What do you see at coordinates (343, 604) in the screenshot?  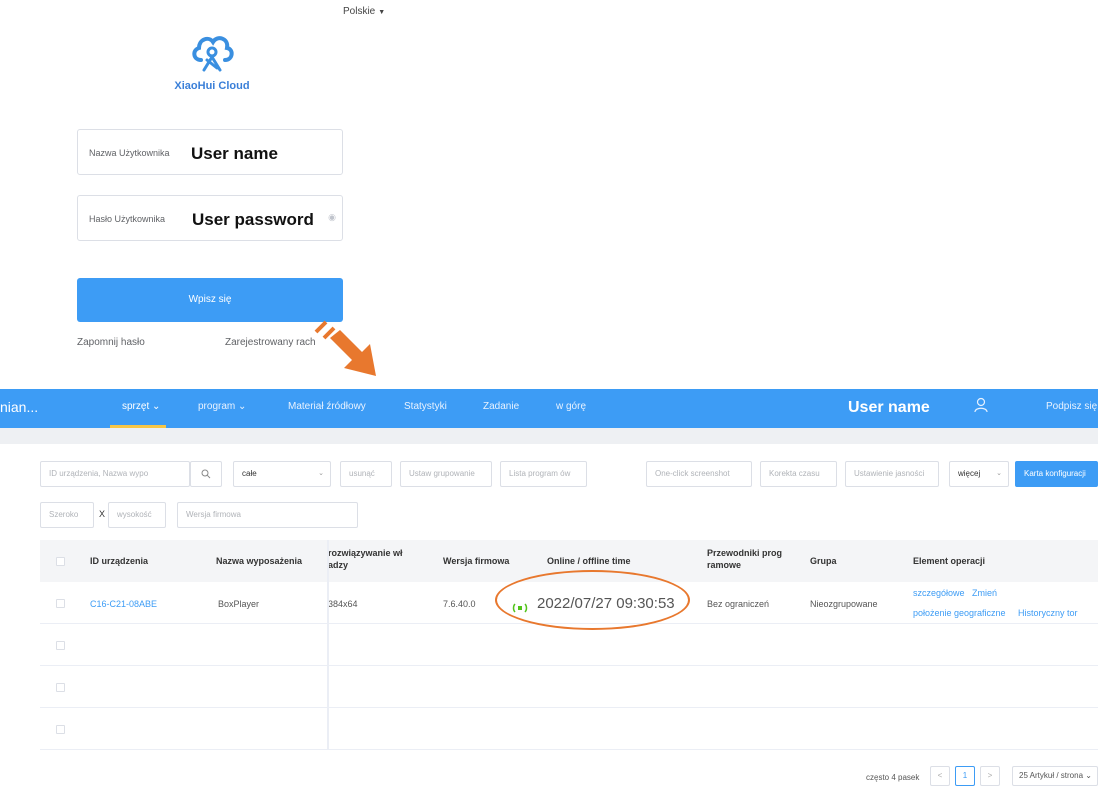 I see `resolution-cell: 384x64` at bounding box center [343, 604].